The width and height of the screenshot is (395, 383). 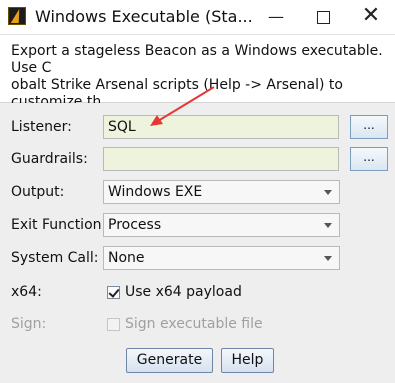 What do you see at coordinates (183, 292) in the screenshot?
I see `x64-checkbox-label: Use x64 payload` at bounding box center [183, 292].